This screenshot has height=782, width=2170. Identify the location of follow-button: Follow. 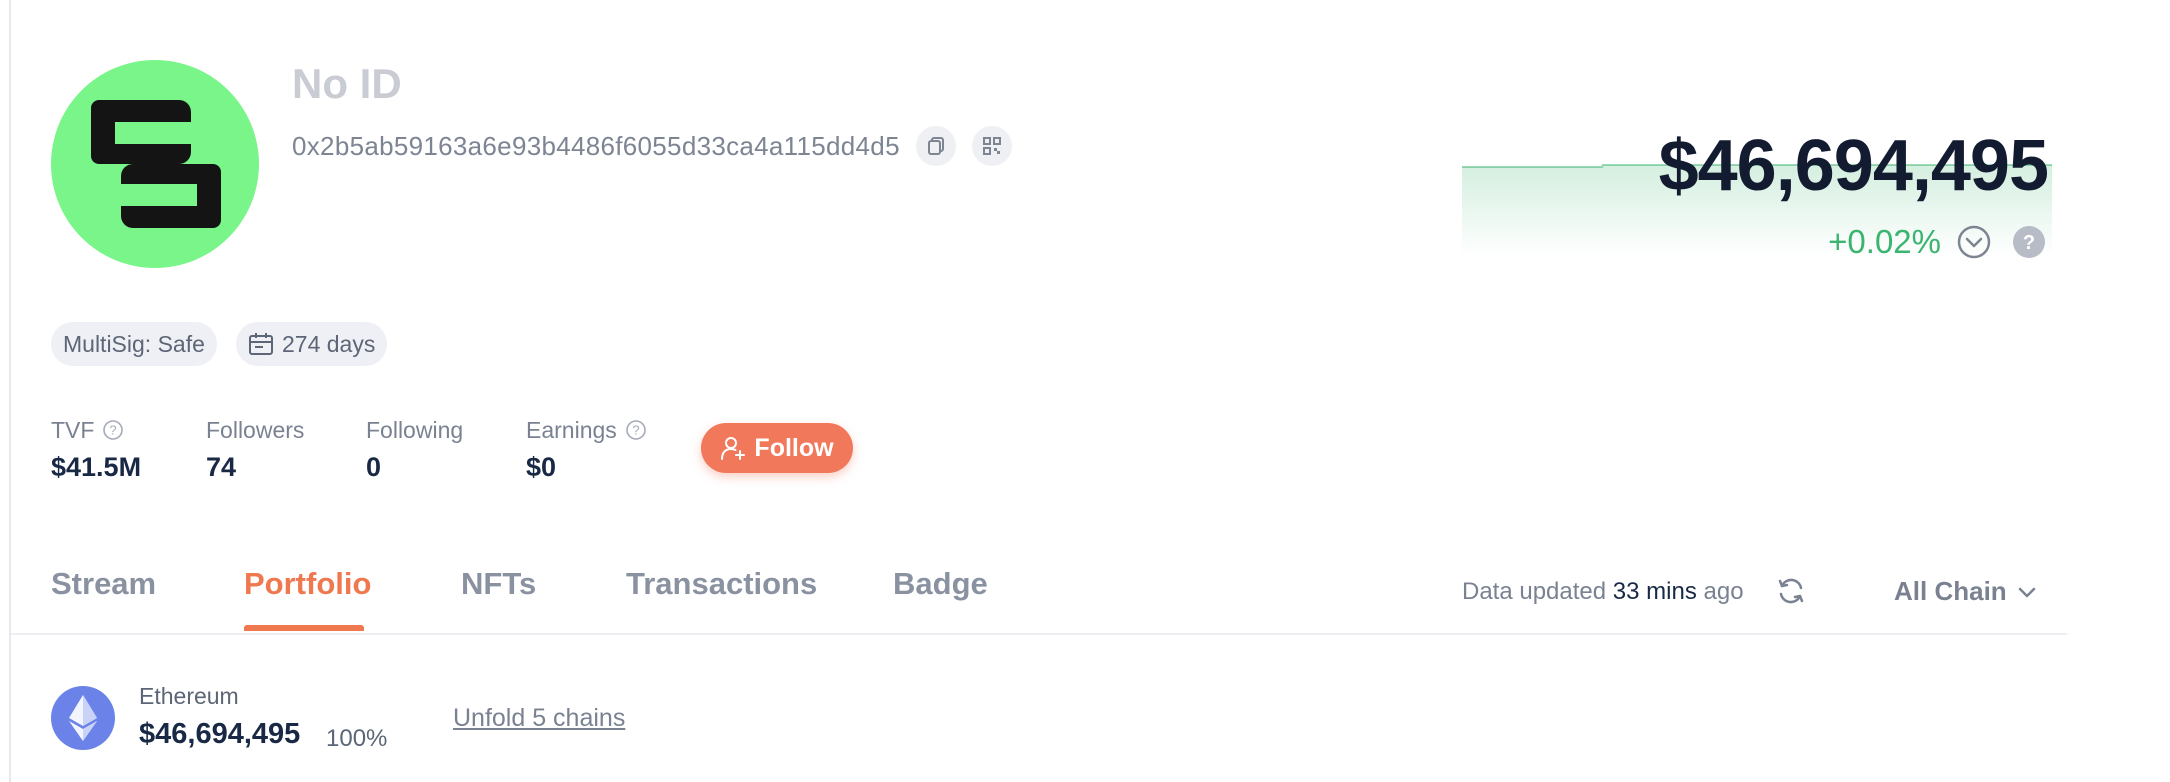
(777, 448).